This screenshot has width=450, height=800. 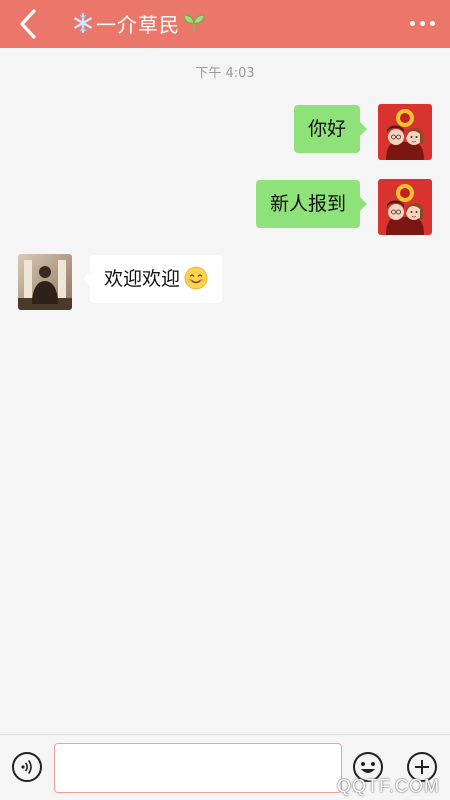 I want to click on message-bubble: 你好, so click(x=330, y=129).